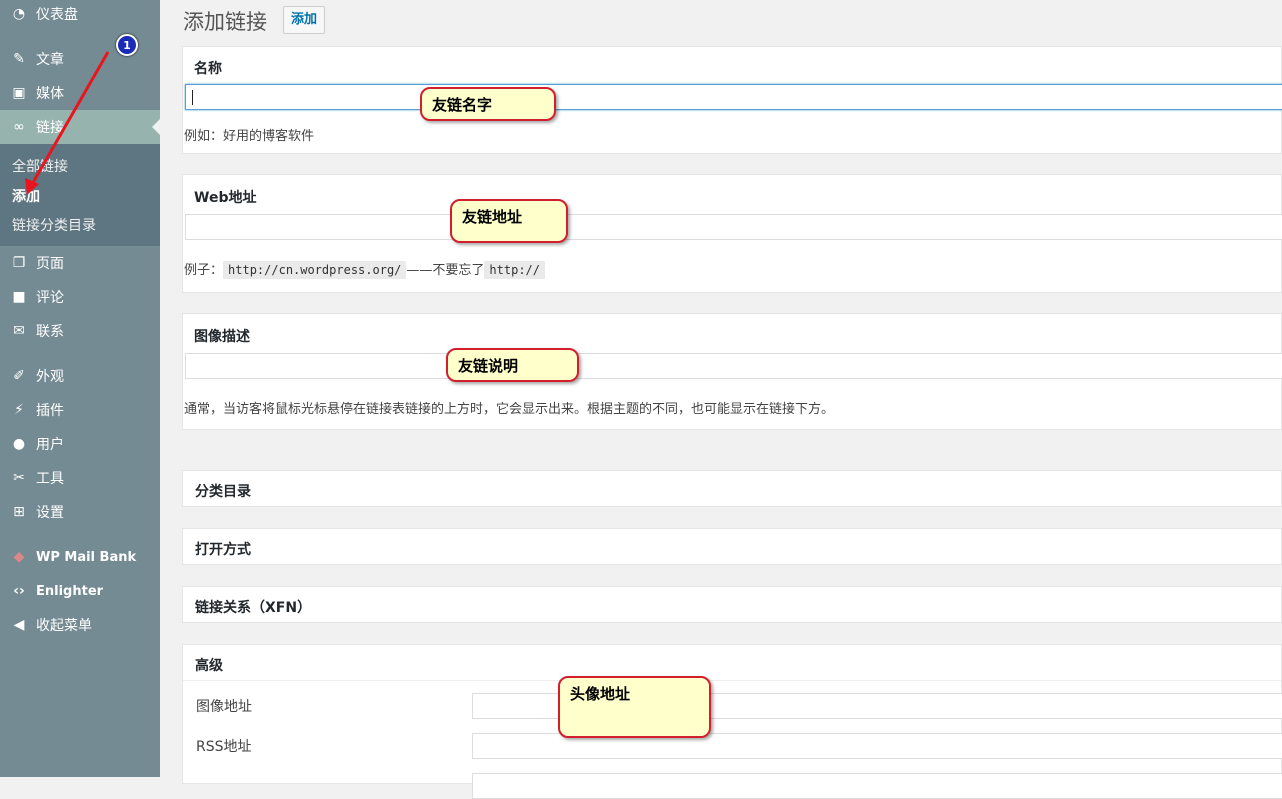 Image resolution: width=1282 pixels, height=799 pixels. I want to click on page-title: 添加链接, so click(225, 22).